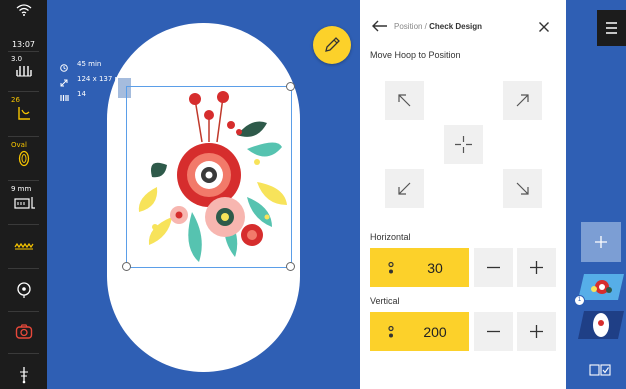 Image resolution: width=626 pixels, height=389 pixels. I want to click on menu-button, so click(611, 28).